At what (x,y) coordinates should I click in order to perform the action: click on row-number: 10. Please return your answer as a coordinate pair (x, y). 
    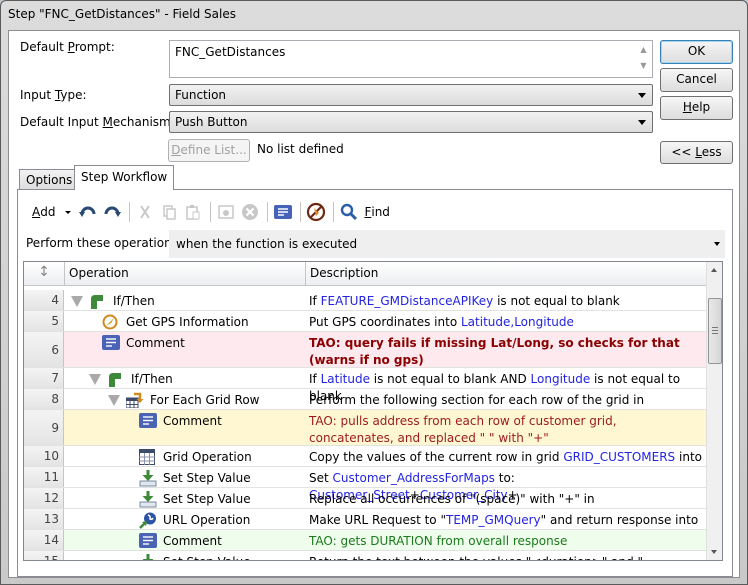
    Looking at the image, I should click on (44, 456).